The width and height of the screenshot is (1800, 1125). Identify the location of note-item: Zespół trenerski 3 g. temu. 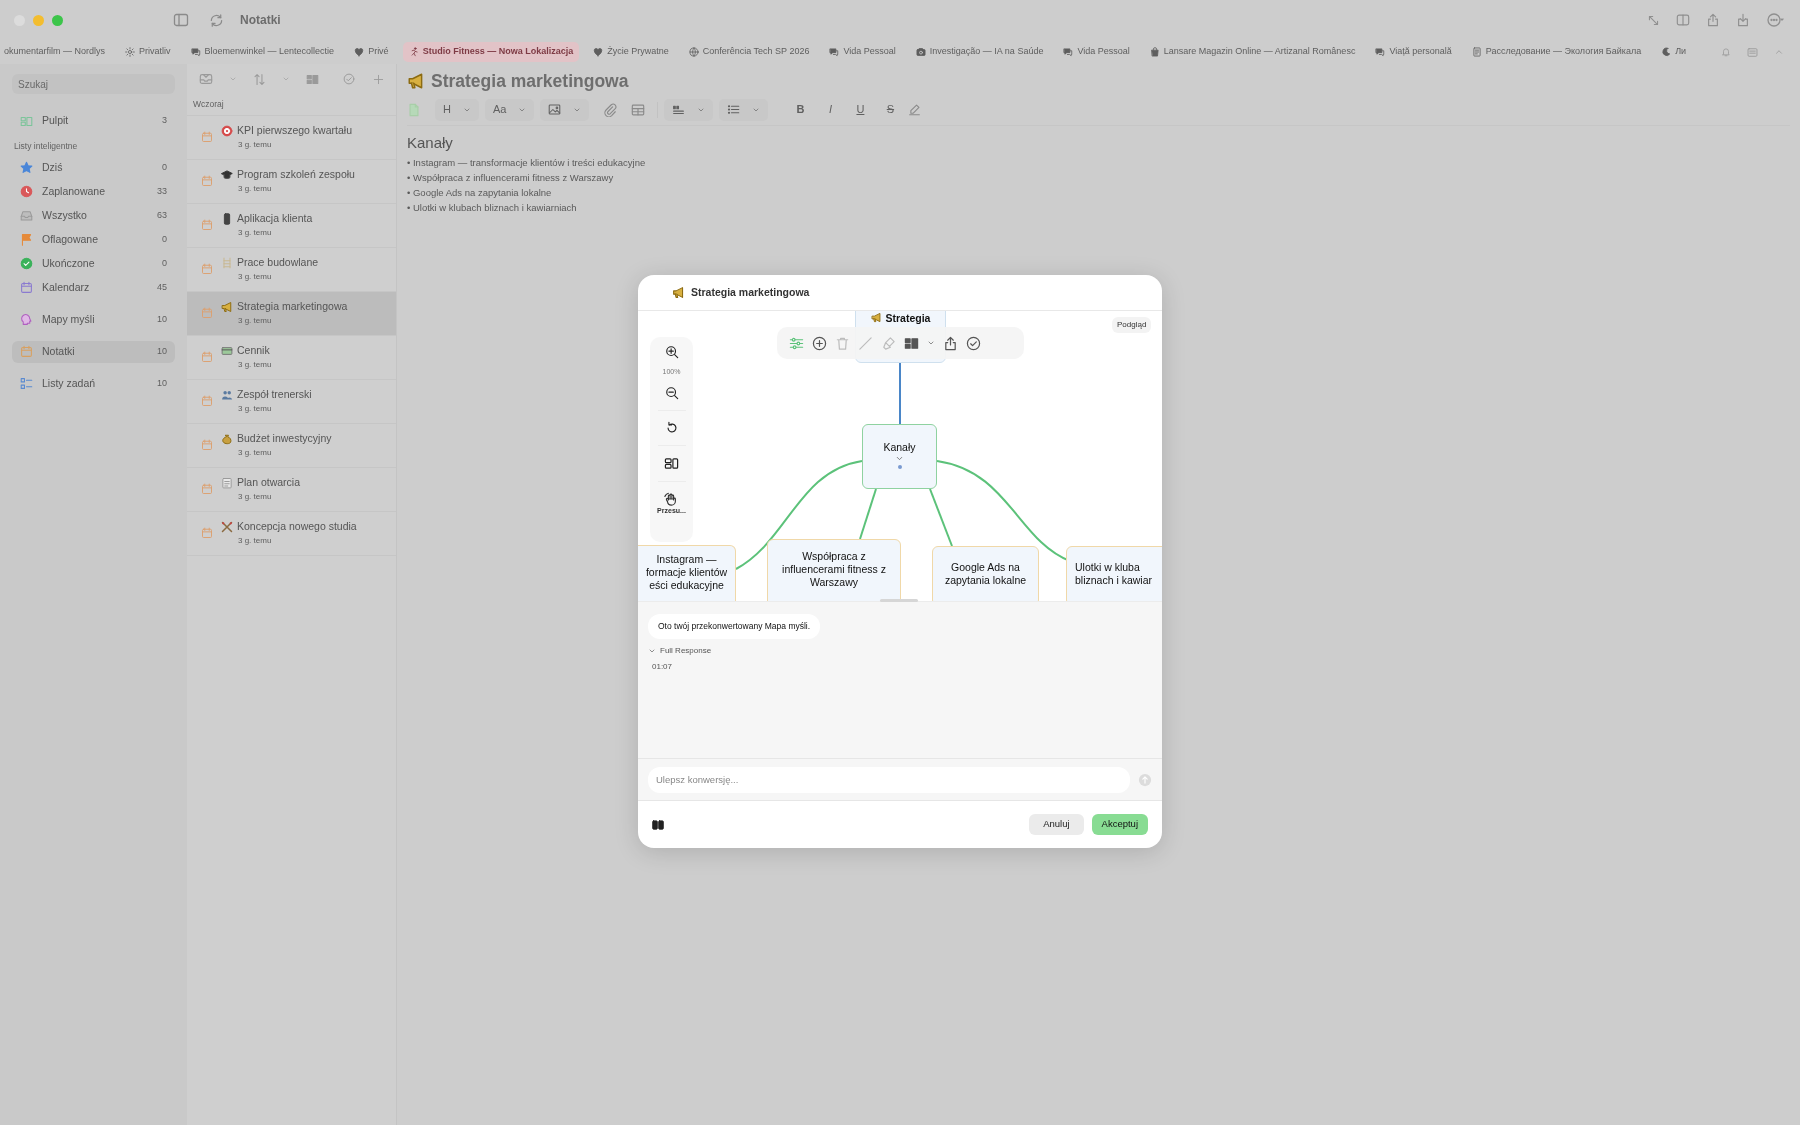
(291, 401).